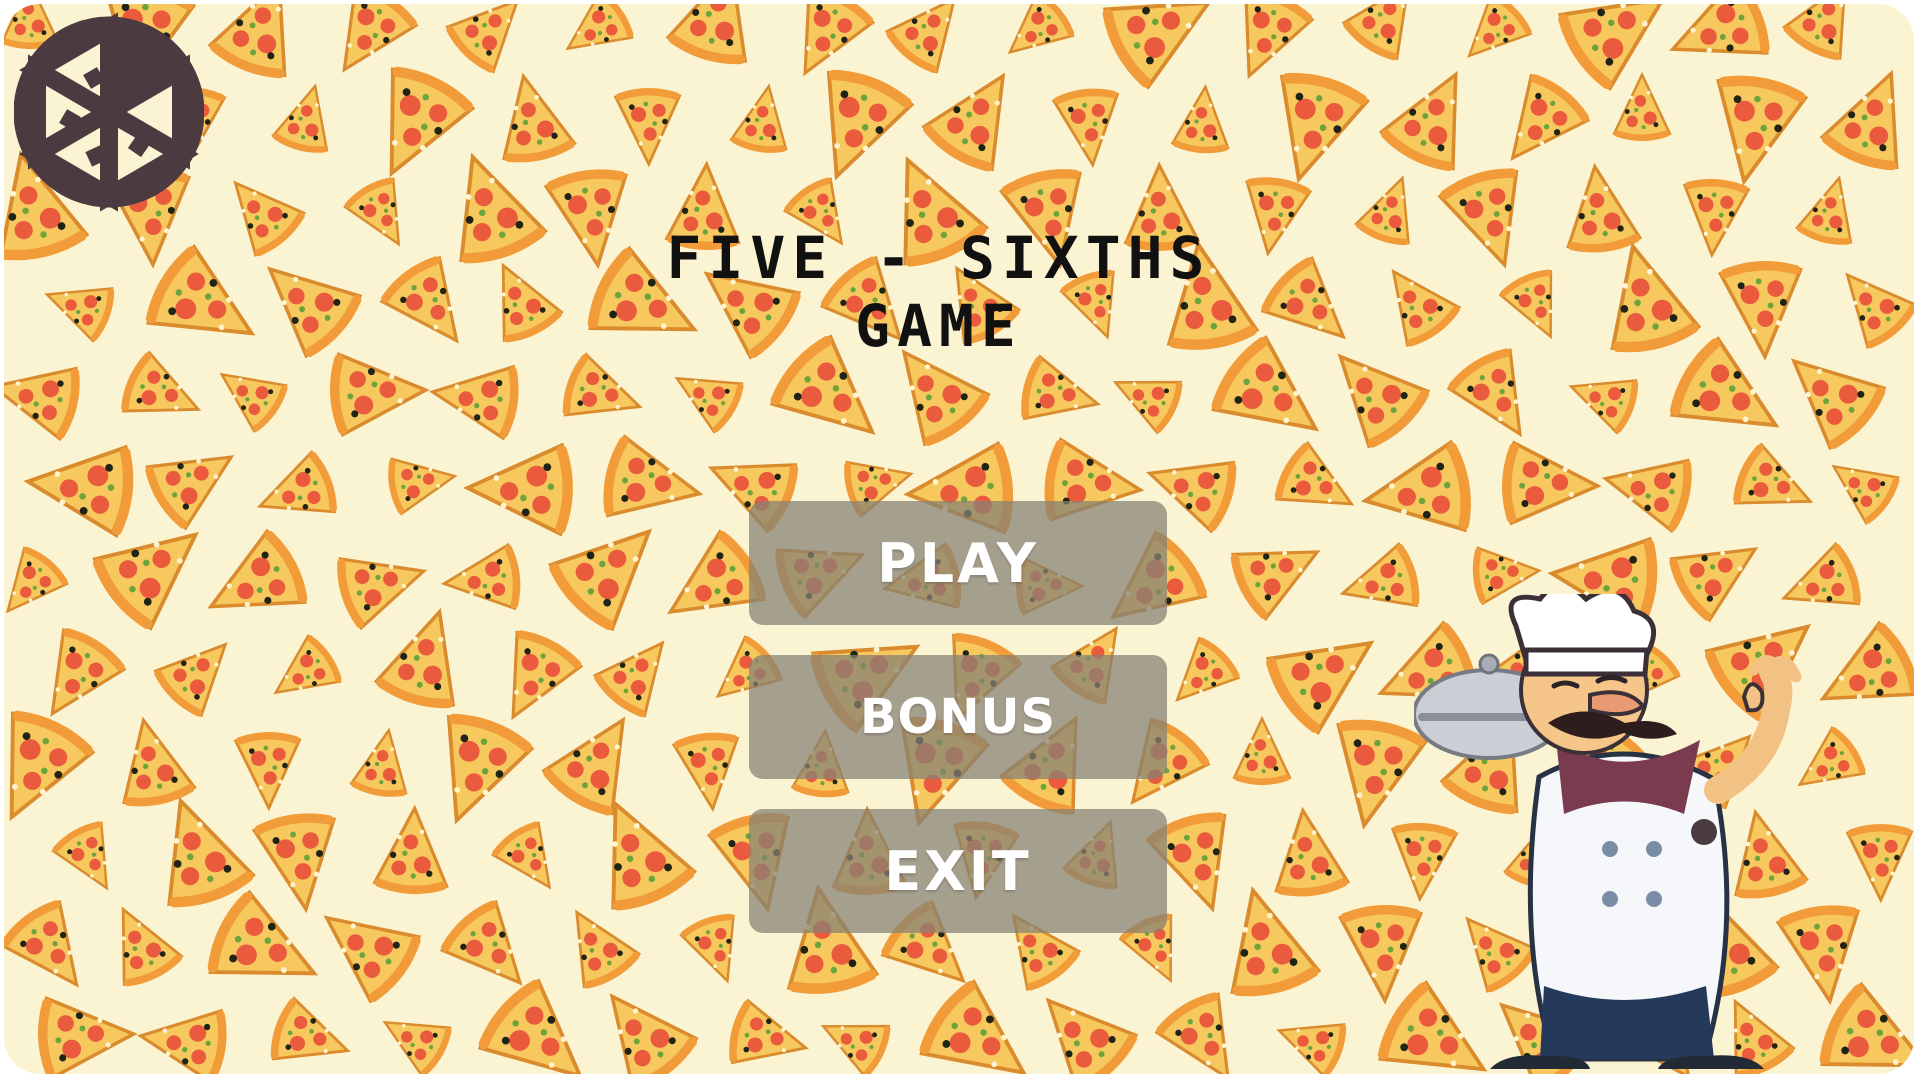 The height and width of the screenshot is (1080, 1920). I want to click on chef-character-icon, so click(1608, 831).